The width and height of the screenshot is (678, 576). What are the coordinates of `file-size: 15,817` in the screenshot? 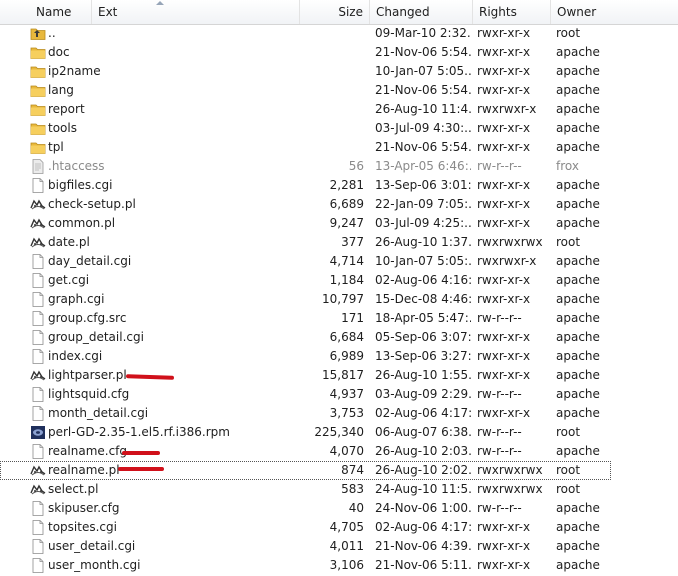 It's located at (343, 375).